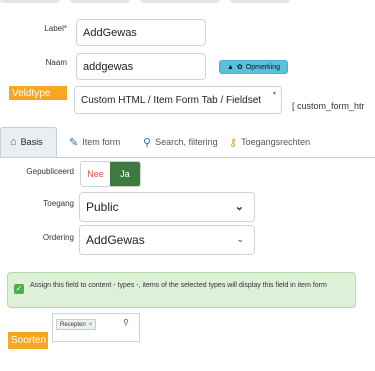 This screenshot has height=371, width=375. Describe the element at coordinates (13, 142) in the screenshot. I see `home-icon: ⌂` at that location.